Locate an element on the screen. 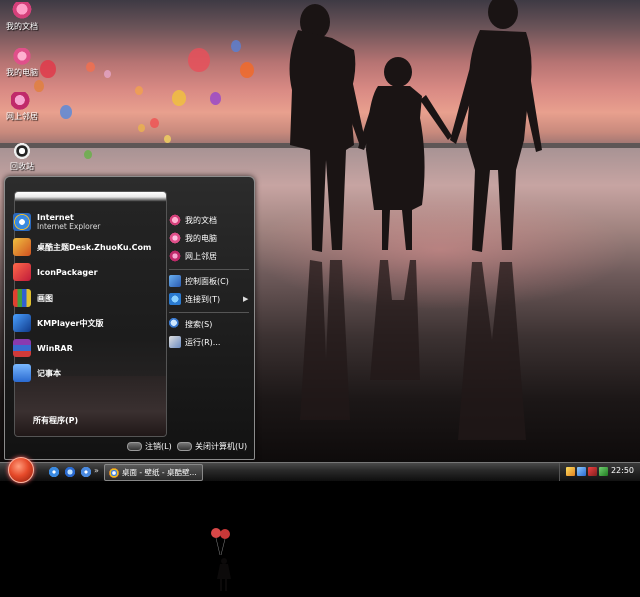  system-tray: 22:50 is located at coordinates (599, 472).